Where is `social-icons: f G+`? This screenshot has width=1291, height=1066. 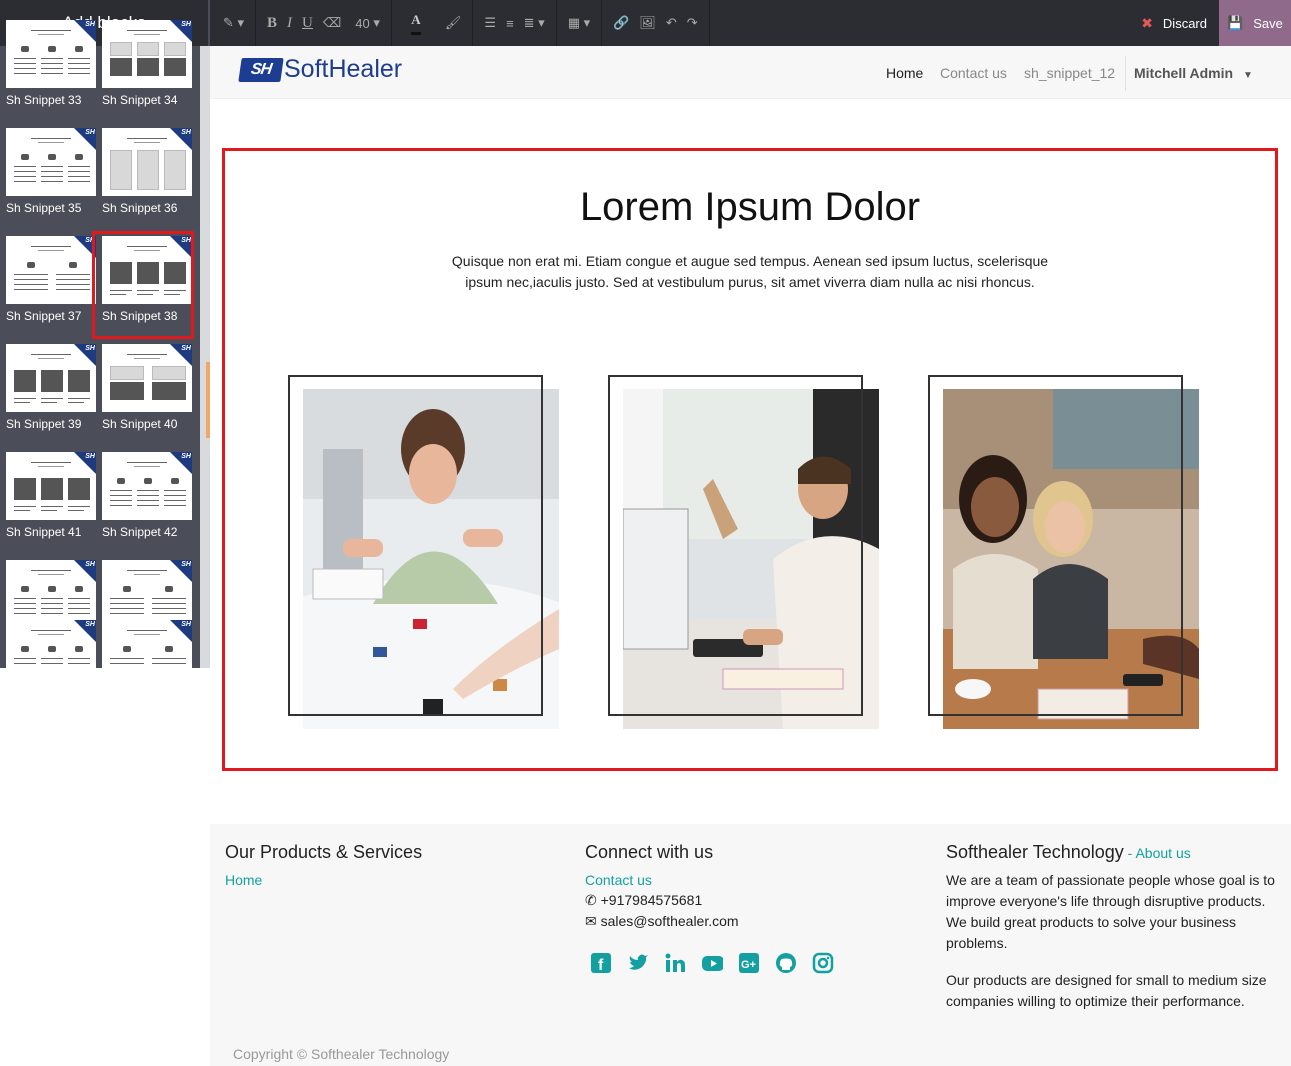 social-icons: f G+ is located at coordinates (719, 963).